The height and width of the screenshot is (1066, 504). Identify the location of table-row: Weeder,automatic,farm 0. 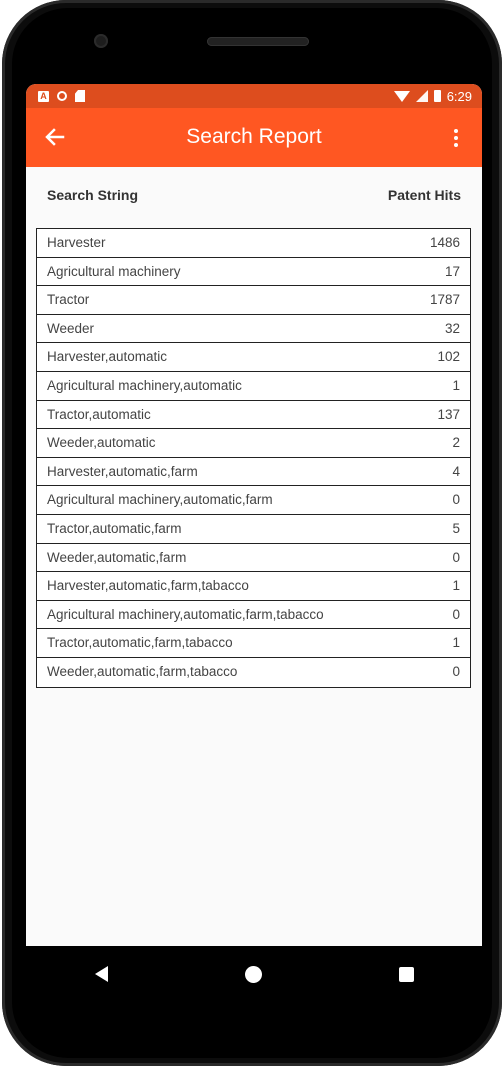
(253, 558).